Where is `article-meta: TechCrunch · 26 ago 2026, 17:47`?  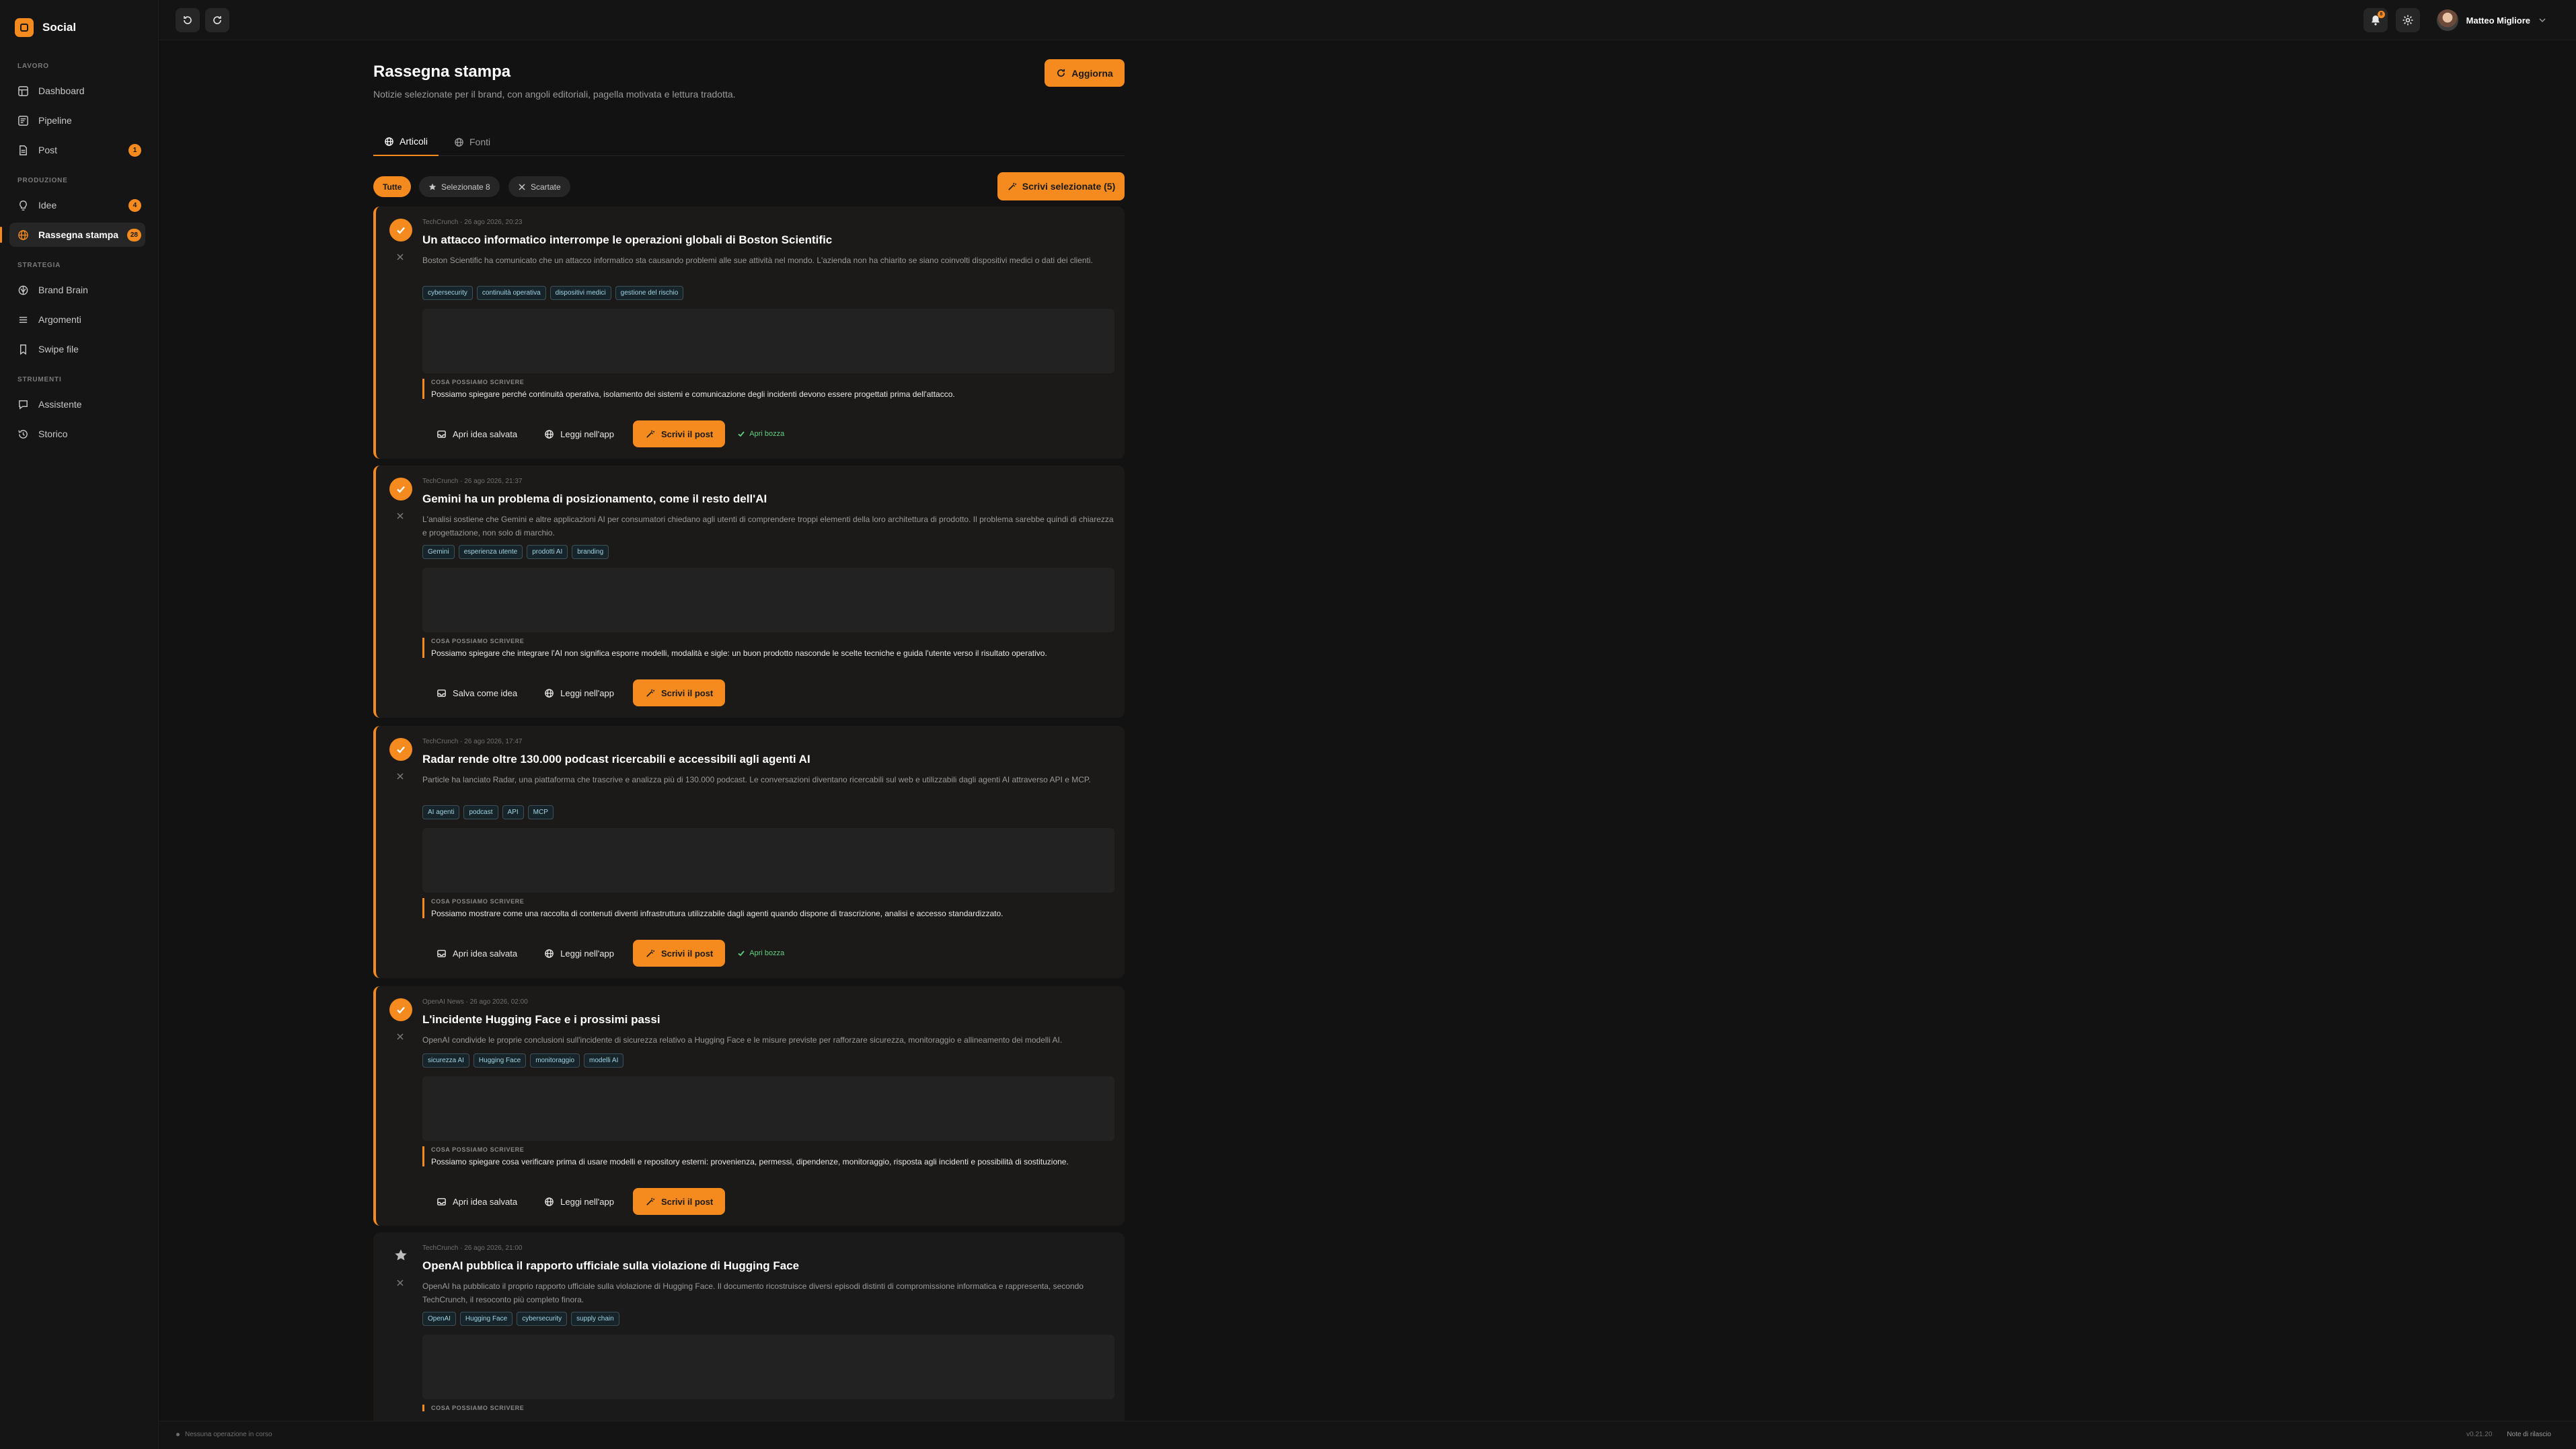
article-meta: TechCrunch · 26 ago 2026, 17:47 is located at coordinates (472, 741).